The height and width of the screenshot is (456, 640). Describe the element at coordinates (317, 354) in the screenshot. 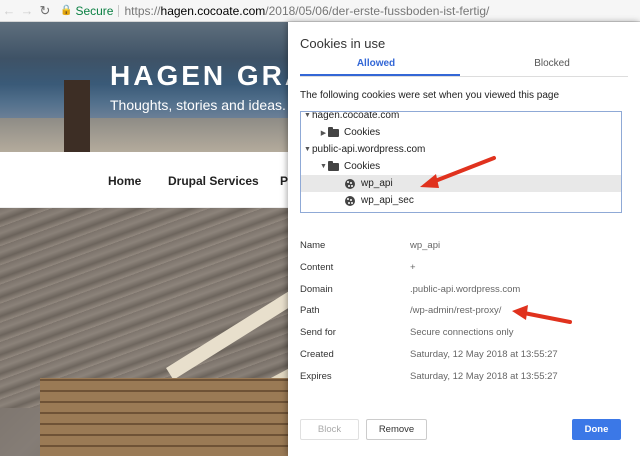

I see `detail-key: Created` at that location.